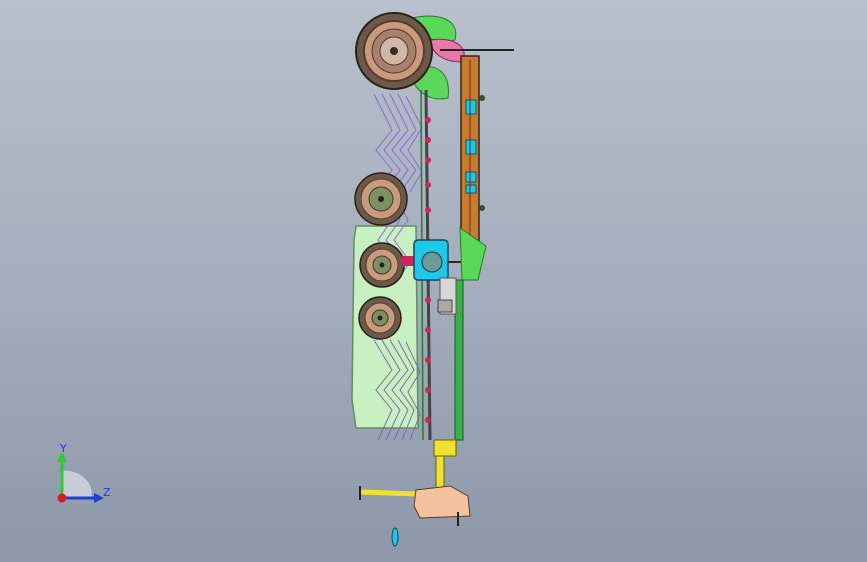 This screenshot has width=867, height=562. What do you see at coordinates (107, 492) in the screenshot?
I see `axis-z-label: Z` at bounding box center [107, 492].